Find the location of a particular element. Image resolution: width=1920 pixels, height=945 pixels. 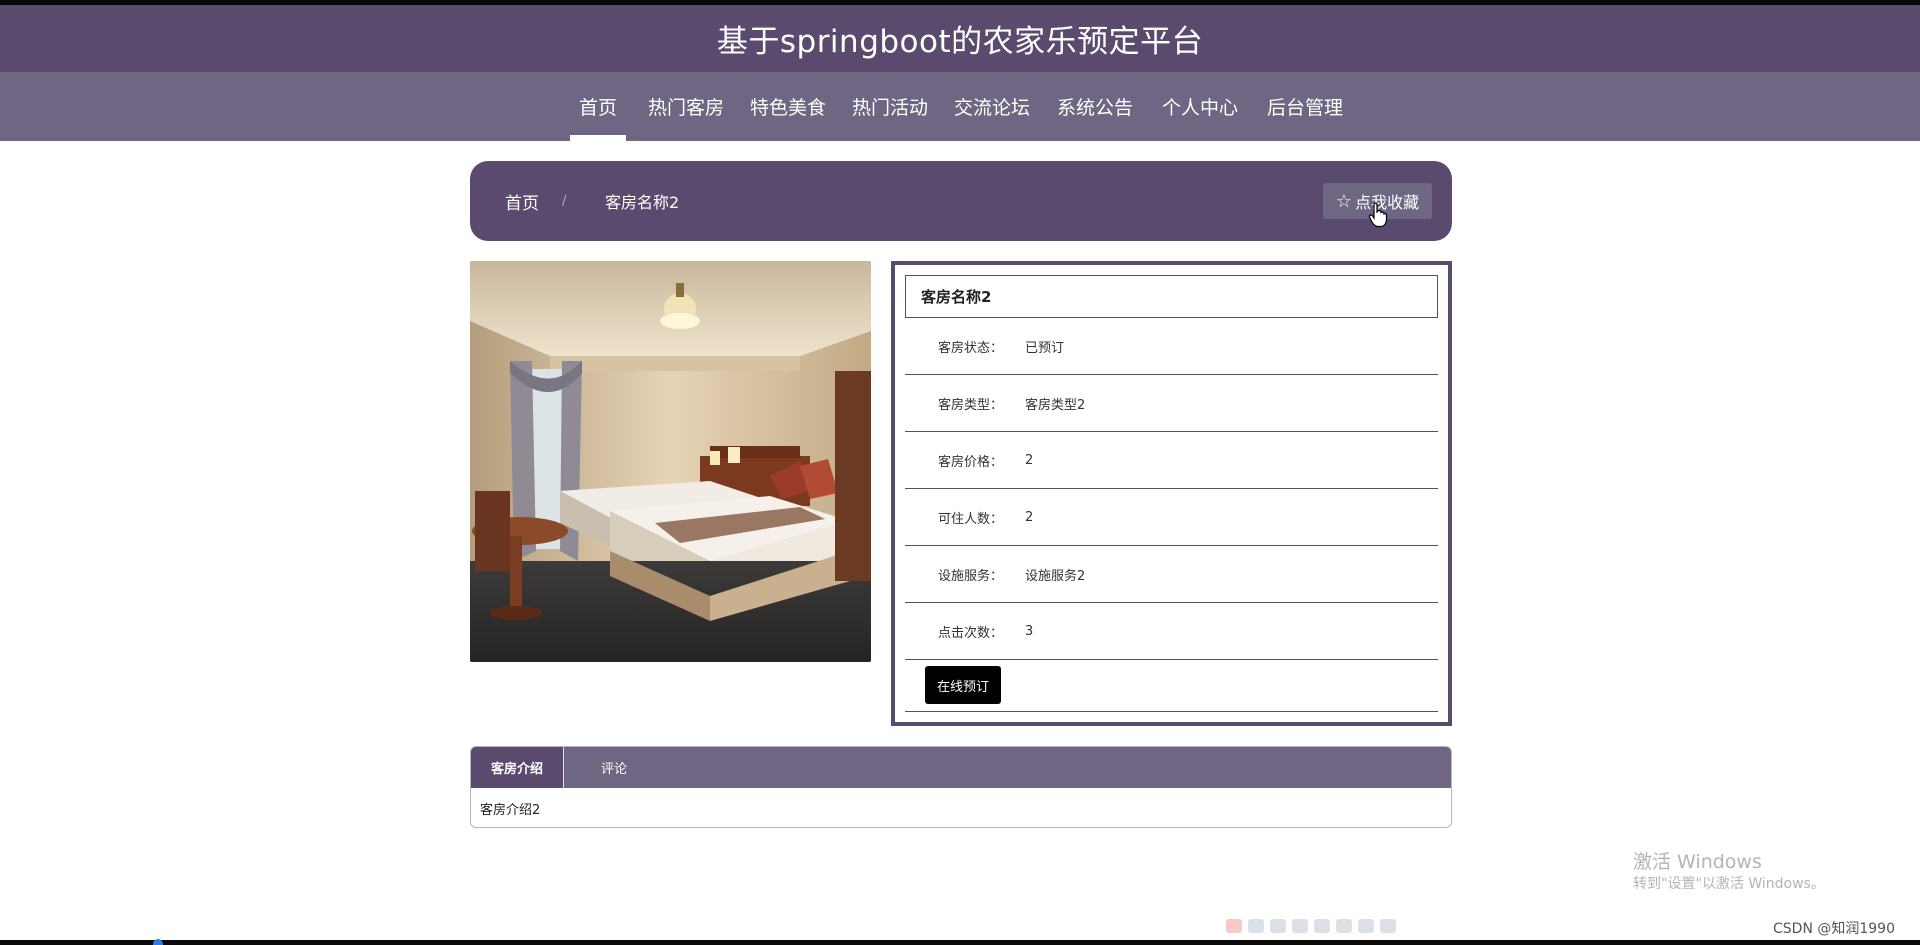

field-row-clicks: 点击次数： 3 is located at coordinates (1171, 631).